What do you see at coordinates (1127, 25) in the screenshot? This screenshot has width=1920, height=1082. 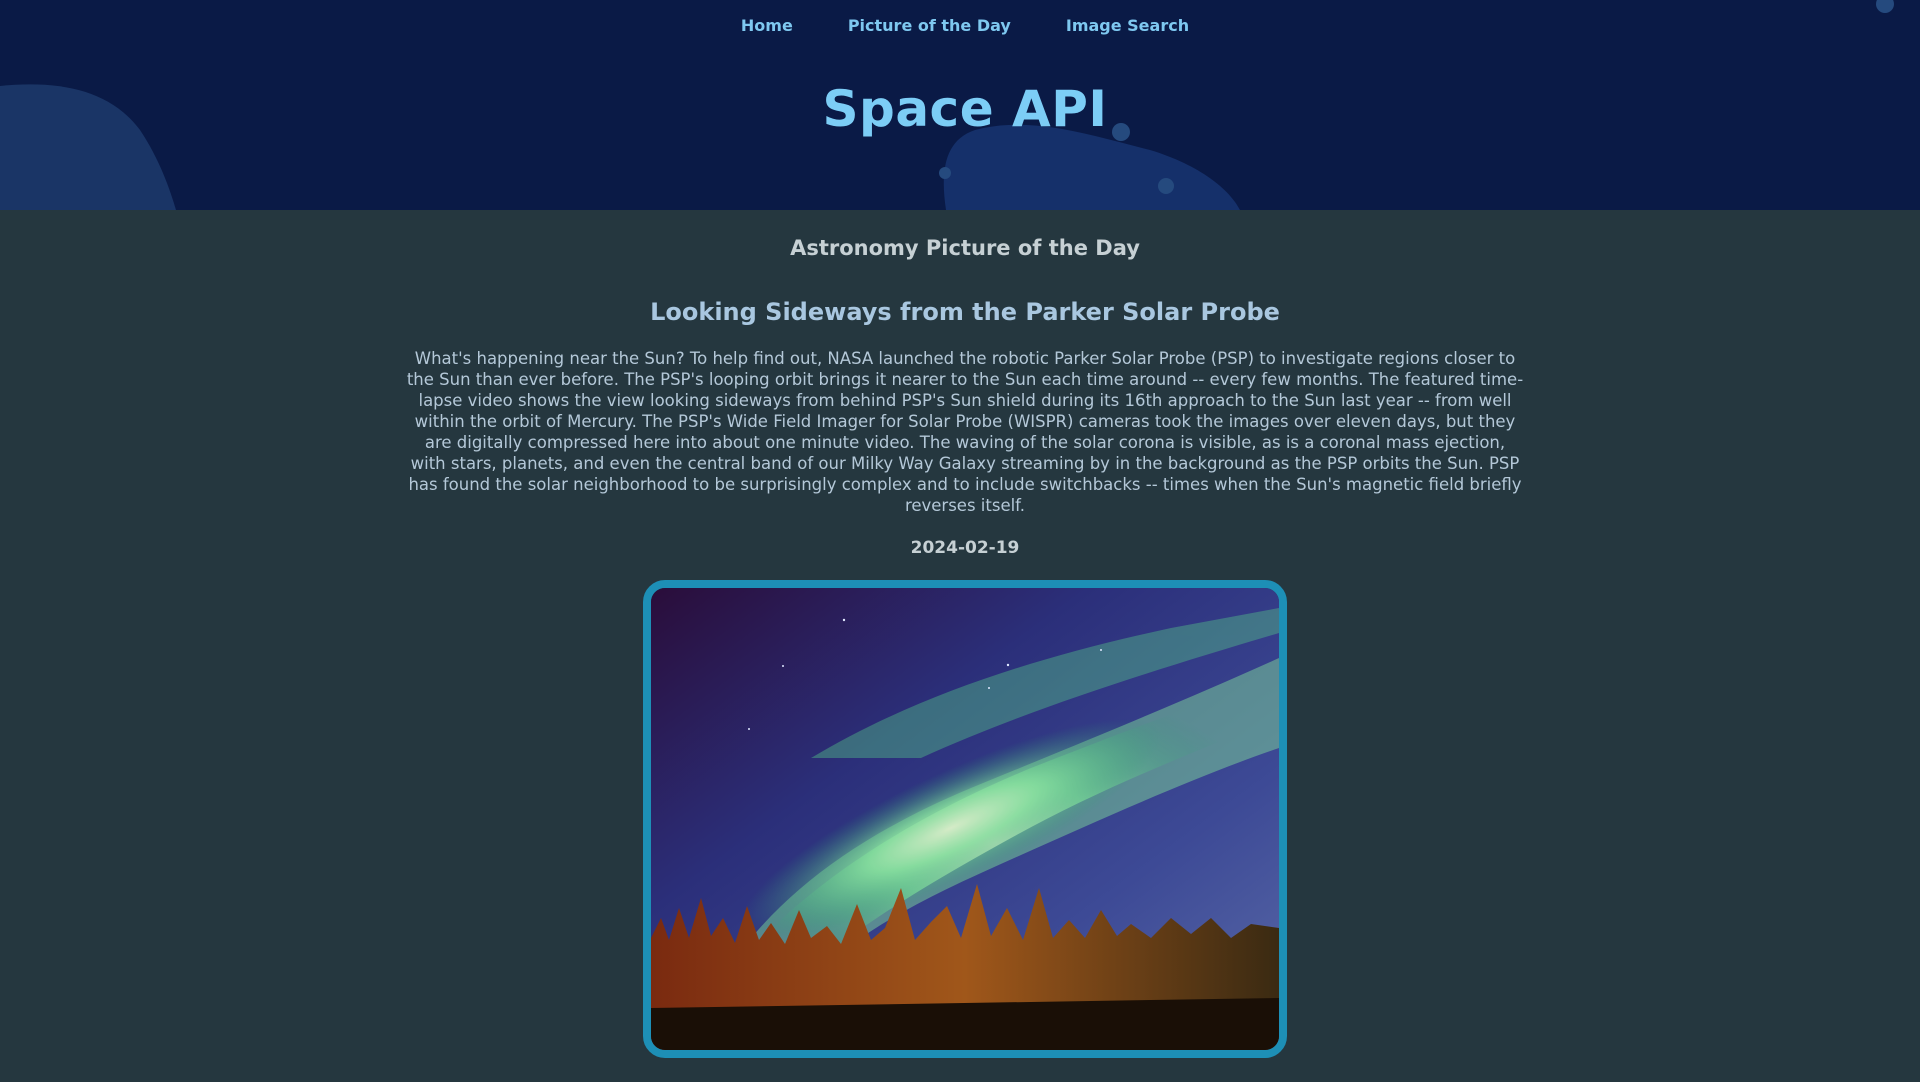 I see `nav-image-search-link: Image Search` at bounding box center [1127, 25].